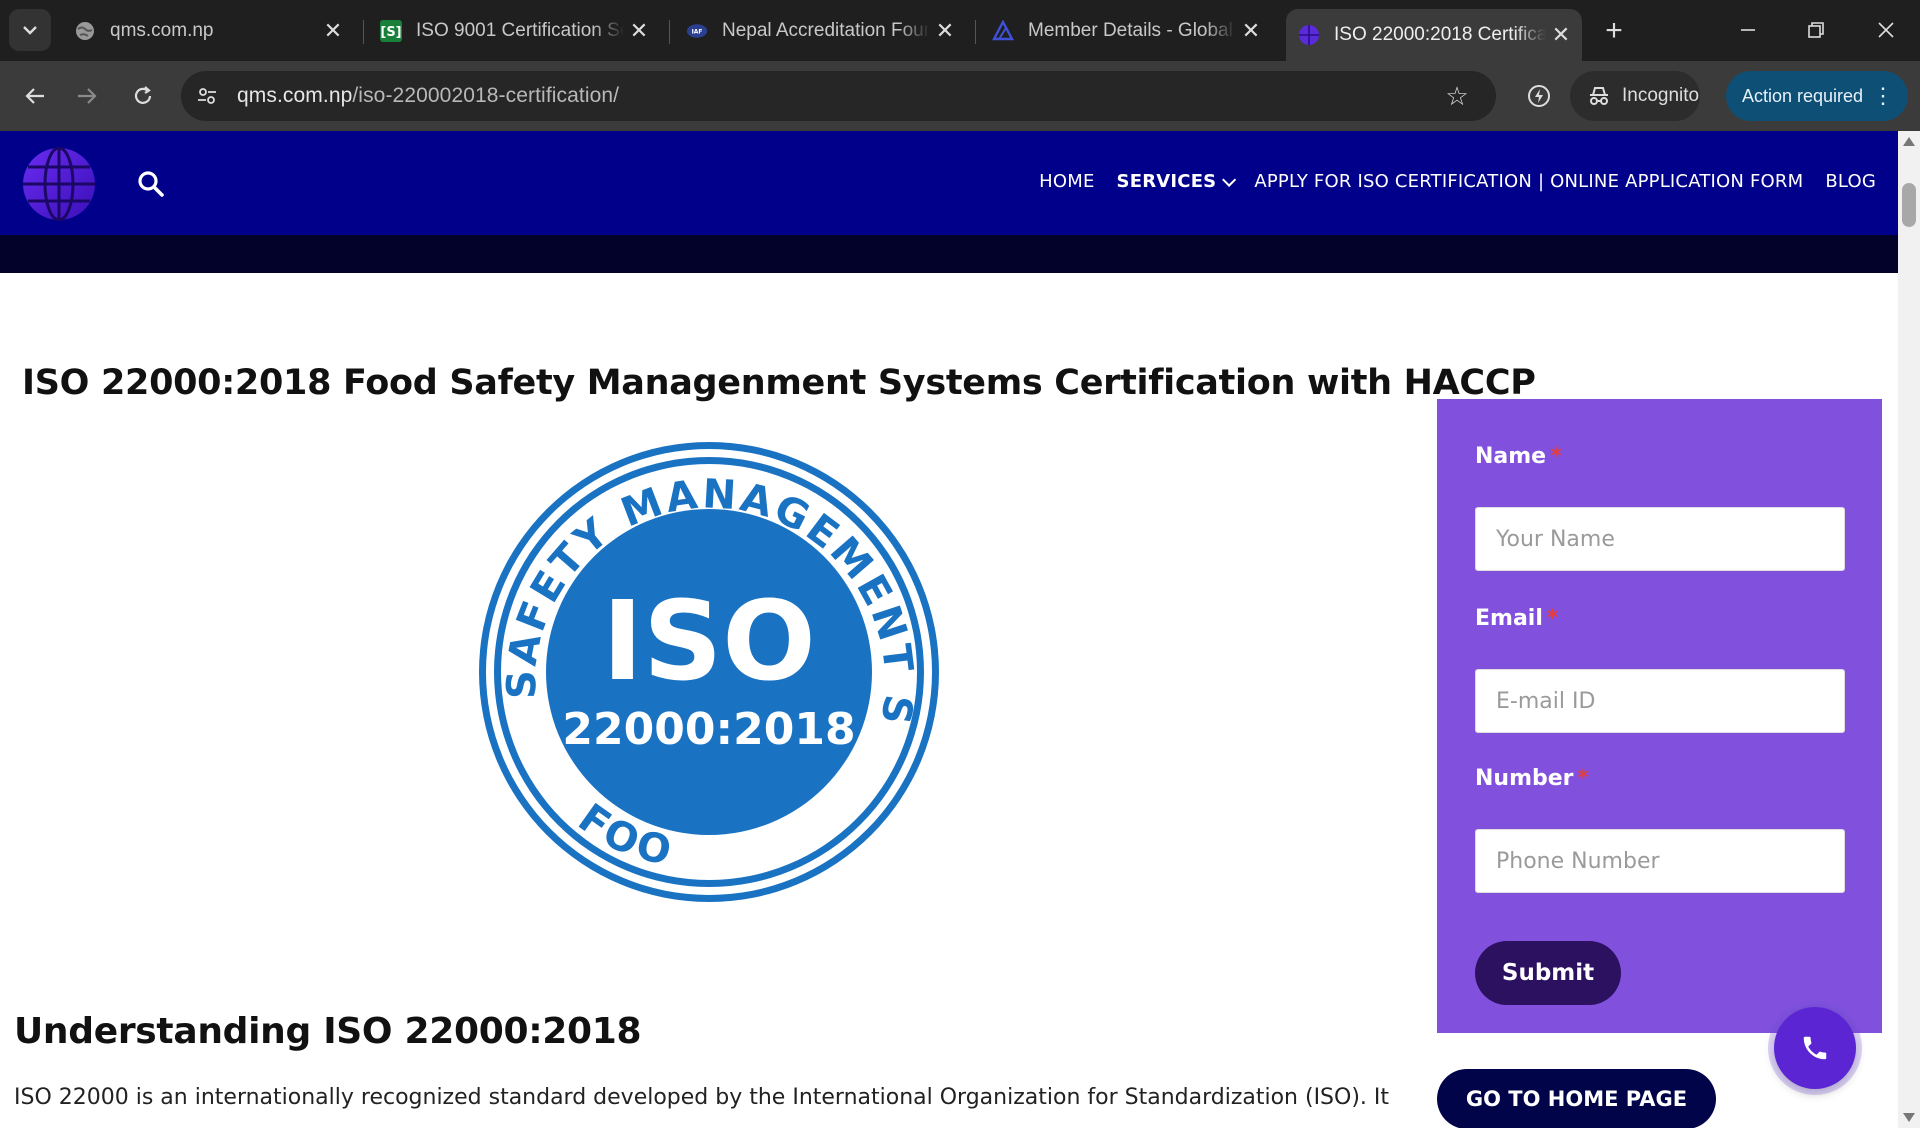 Image resolution: width=1920 pixels, height=1128 pixels. What do you see at coordinates (1909, 1117) in the screenshot?
I see `scroll-down-arrow-icon` at bounding box center [1909, 1117].